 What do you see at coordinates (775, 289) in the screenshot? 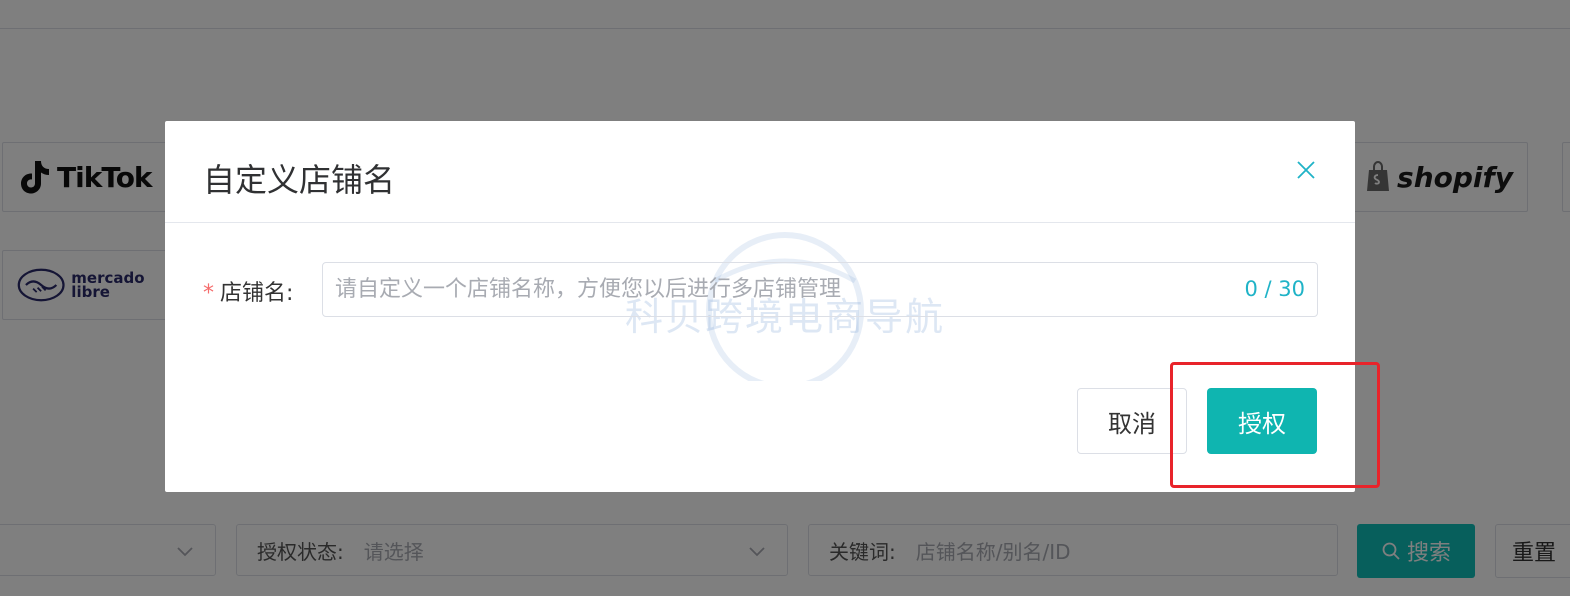
I see `store-name-input` at bounding box center [775, 289].